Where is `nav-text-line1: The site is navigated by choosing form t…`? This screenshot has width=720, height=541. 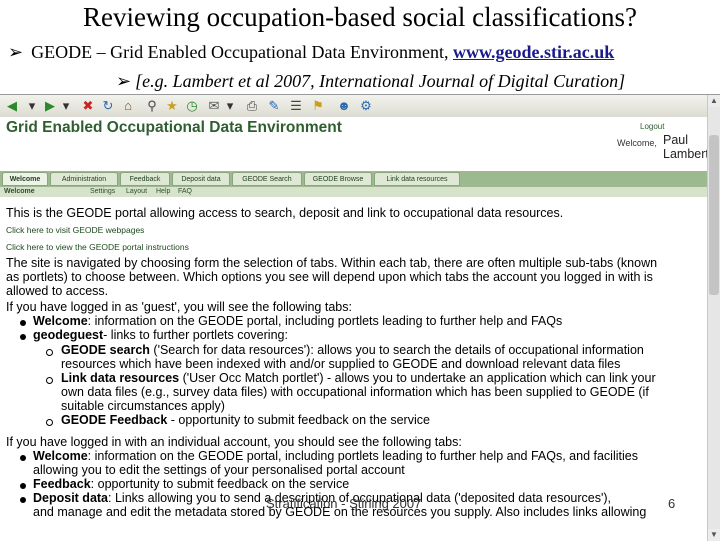 nav-text-line1: The site is navigated by choosing form t… is located at coordinates (332, 263).